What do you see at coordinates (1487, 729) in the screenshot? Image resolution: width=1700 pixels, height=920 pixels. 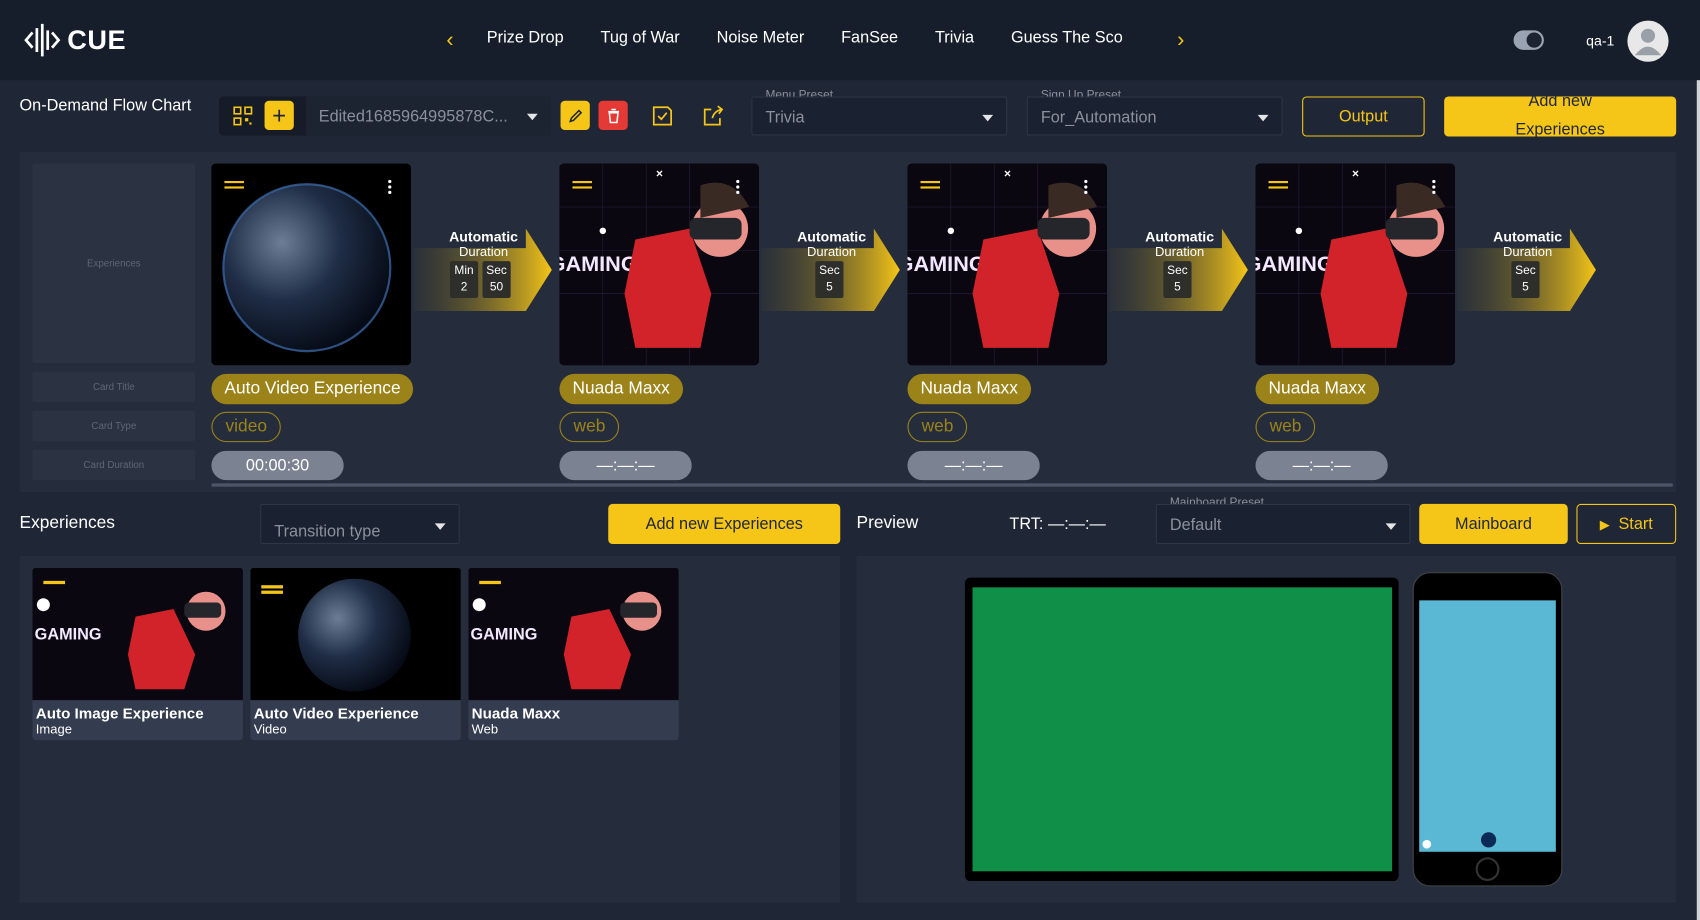 I see `phone-preview` at bounding box center [1487, 729].